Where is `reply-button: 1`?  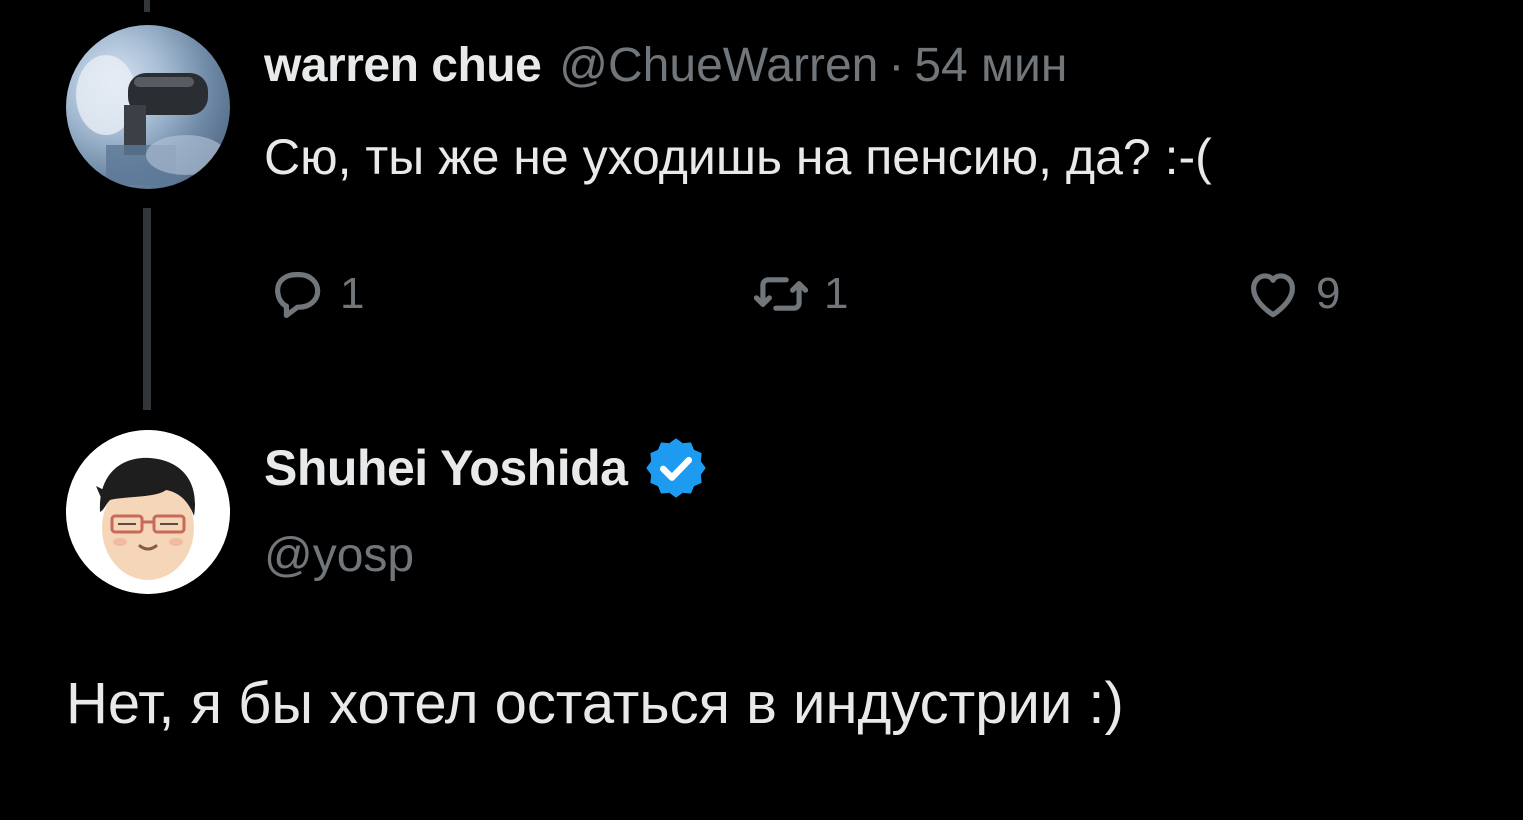
reply-button: 1 is located at coordinates (315, 294).